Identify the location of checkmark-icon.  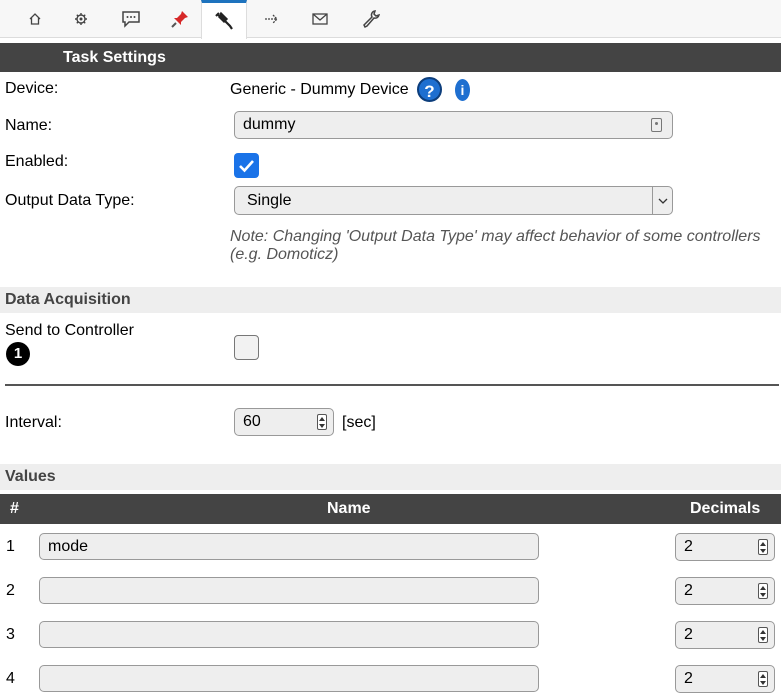
(246, 166).